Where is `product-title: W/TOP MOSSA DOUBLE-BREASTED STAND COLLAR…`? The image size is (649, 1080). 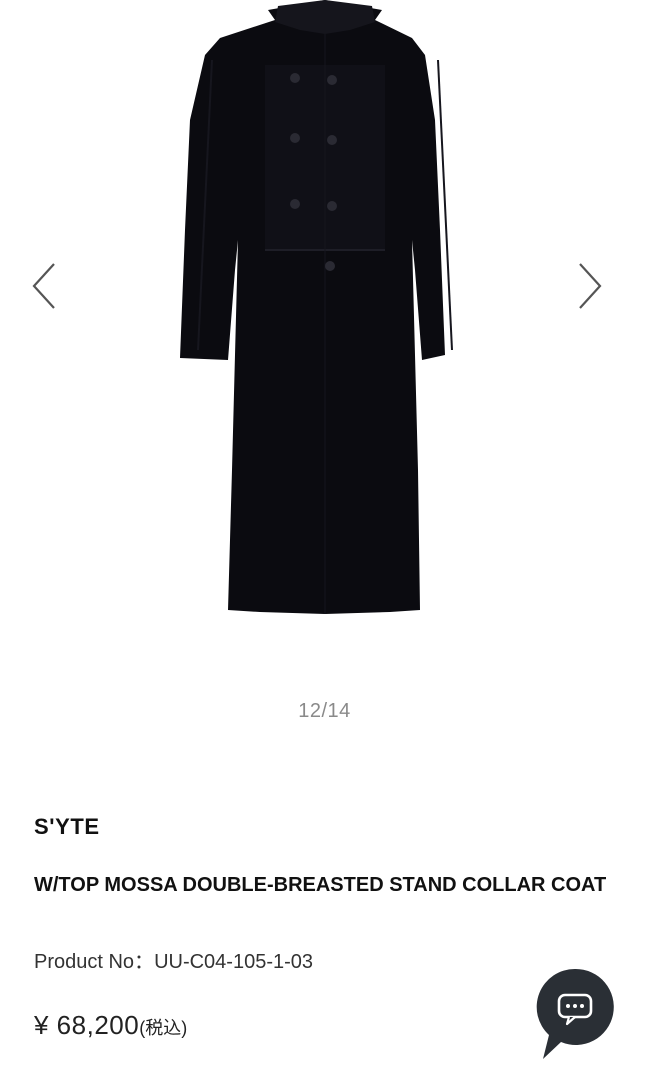
product-title: W/TOP MOSSA DOUBLE-BREASTED STAND COLLAR… is located at coordinates (320, 885).